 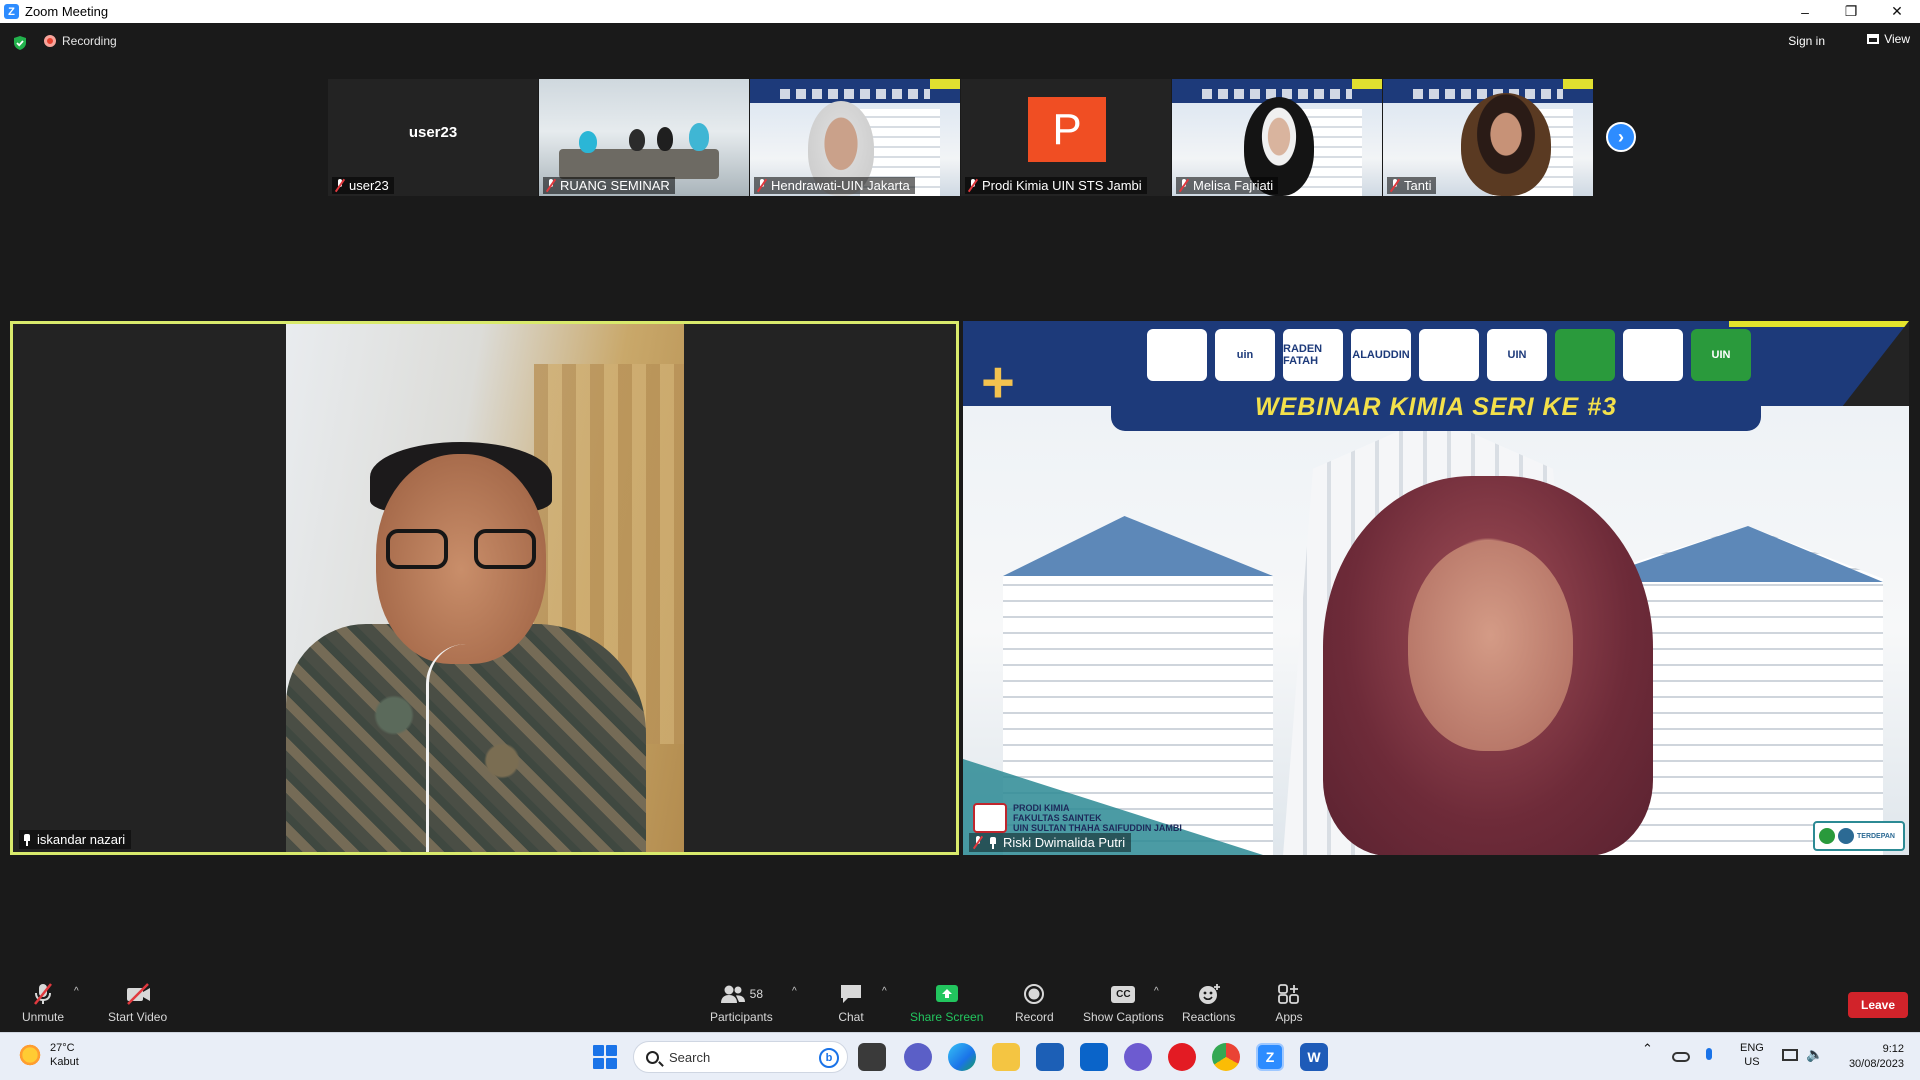 I want to click on speaker-glasses, so click(x=463, y=550).